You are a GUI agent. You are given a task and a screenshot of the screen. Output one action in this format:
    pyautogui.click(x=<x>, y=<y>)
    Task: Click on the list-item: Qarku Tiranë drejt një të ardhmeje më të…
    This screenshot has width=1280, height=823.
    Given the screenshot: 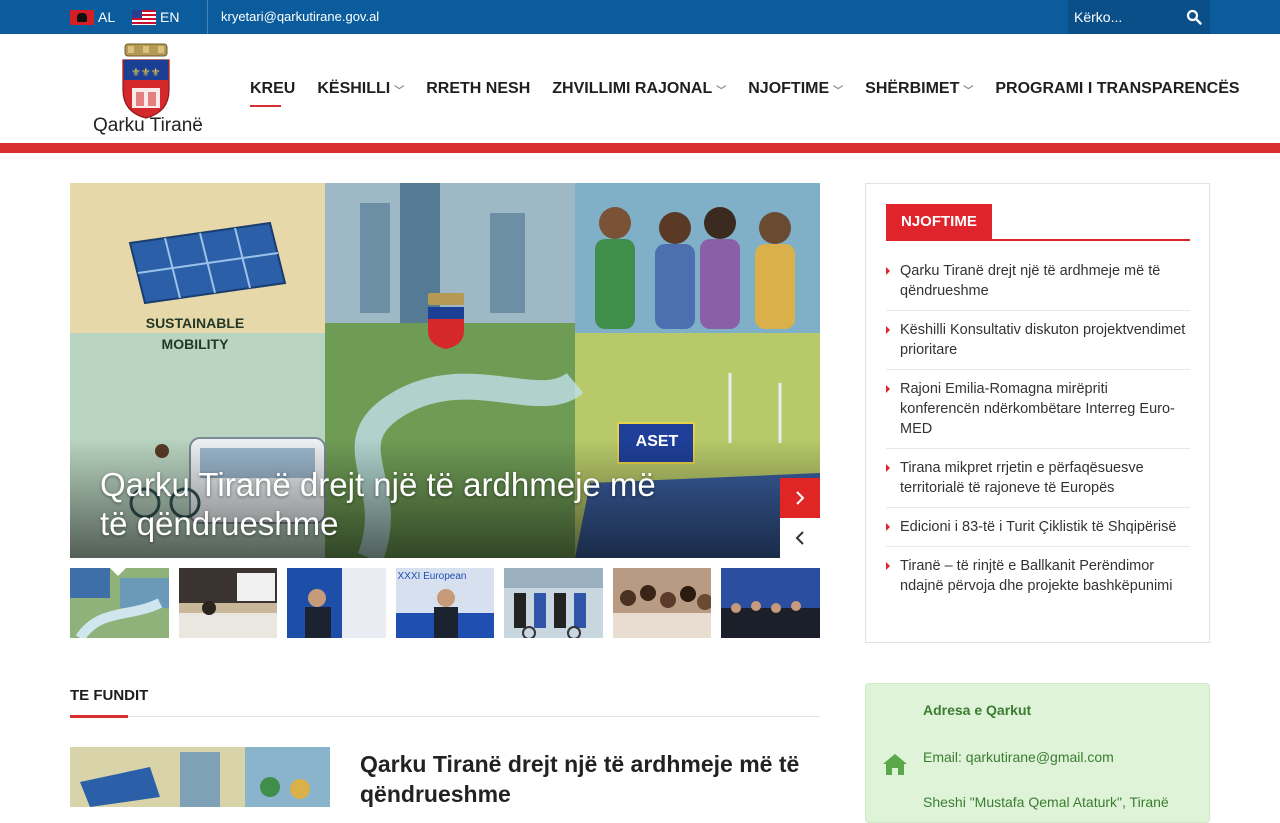 What is the action you would take?
    pyautogui.click(x=1038, y=281)
    